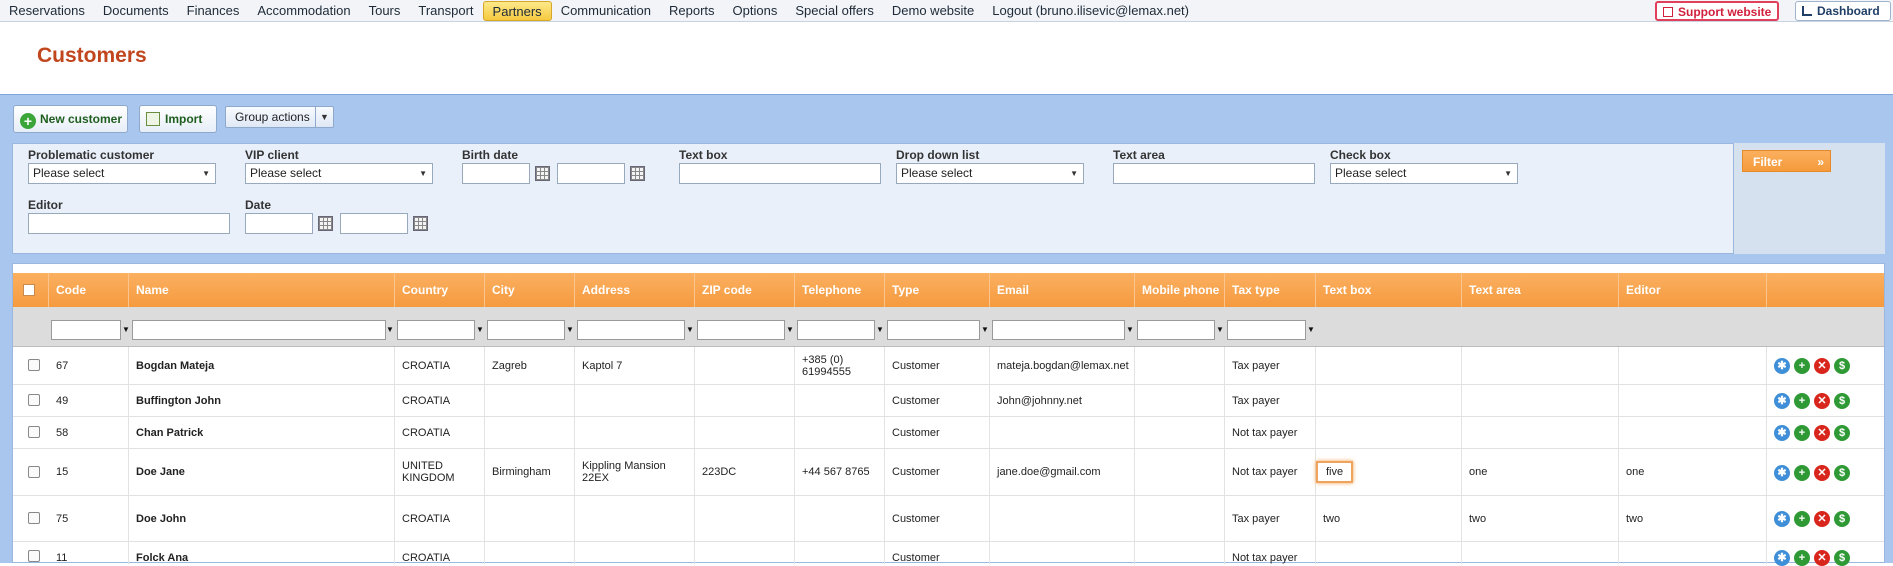  Describe the element at coordinates (631, 330) in the screenshot. I see `address-column-filter` at that location.